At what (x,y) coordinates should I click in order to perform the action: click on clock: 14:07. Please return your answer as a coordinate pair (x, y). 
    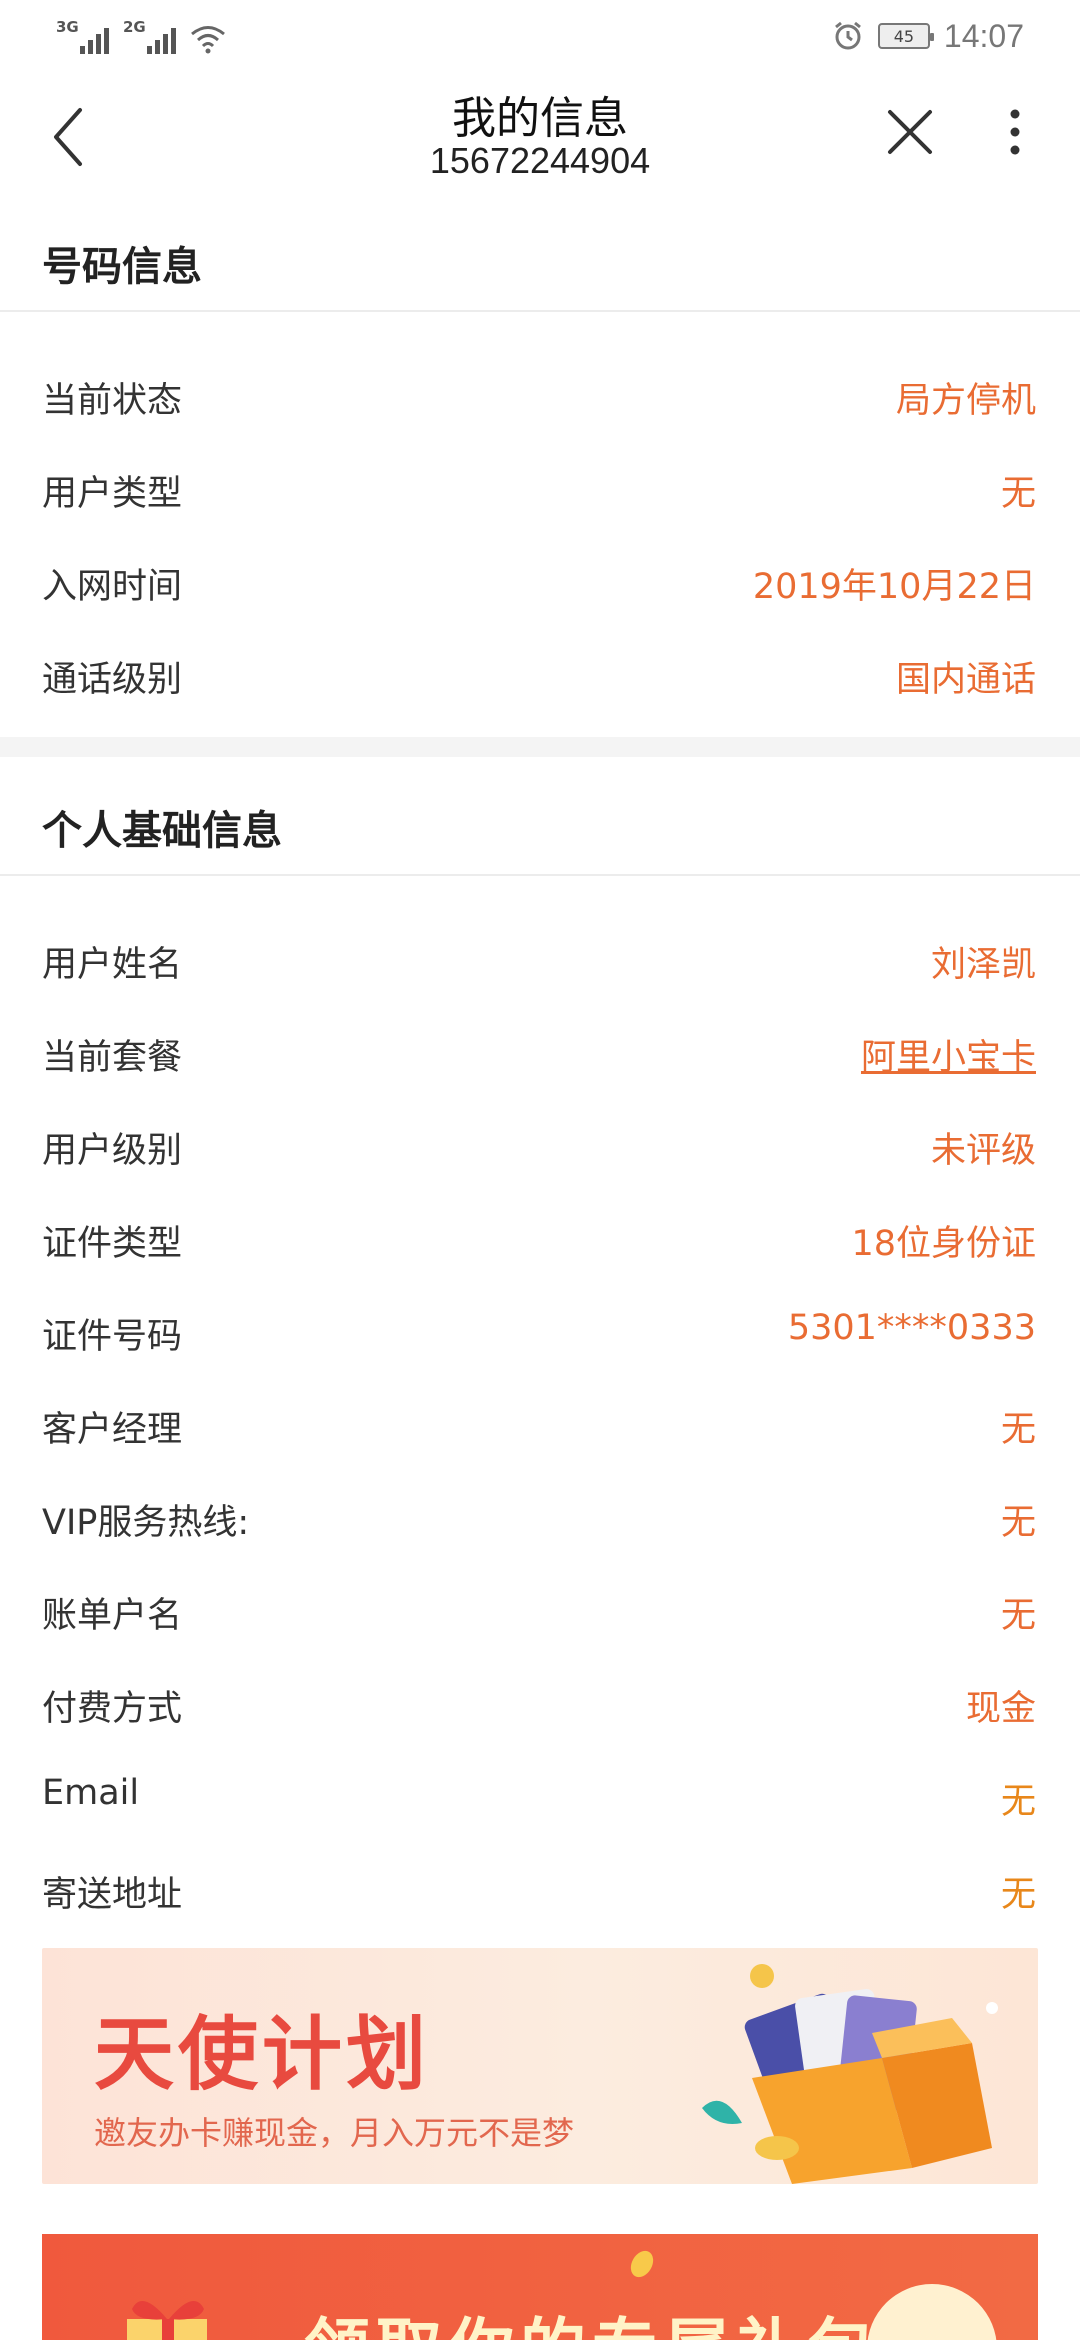
    Looking at the image, I should click on (983, 35).